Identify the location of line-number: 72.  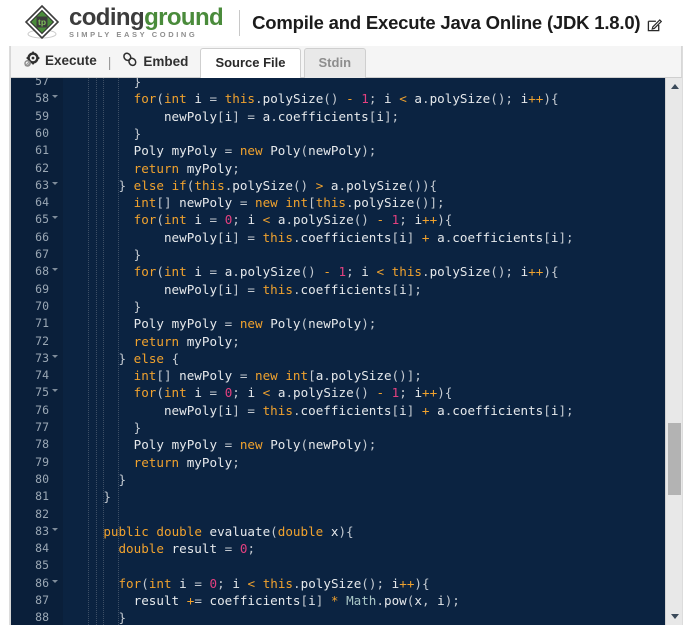
(42, 340).